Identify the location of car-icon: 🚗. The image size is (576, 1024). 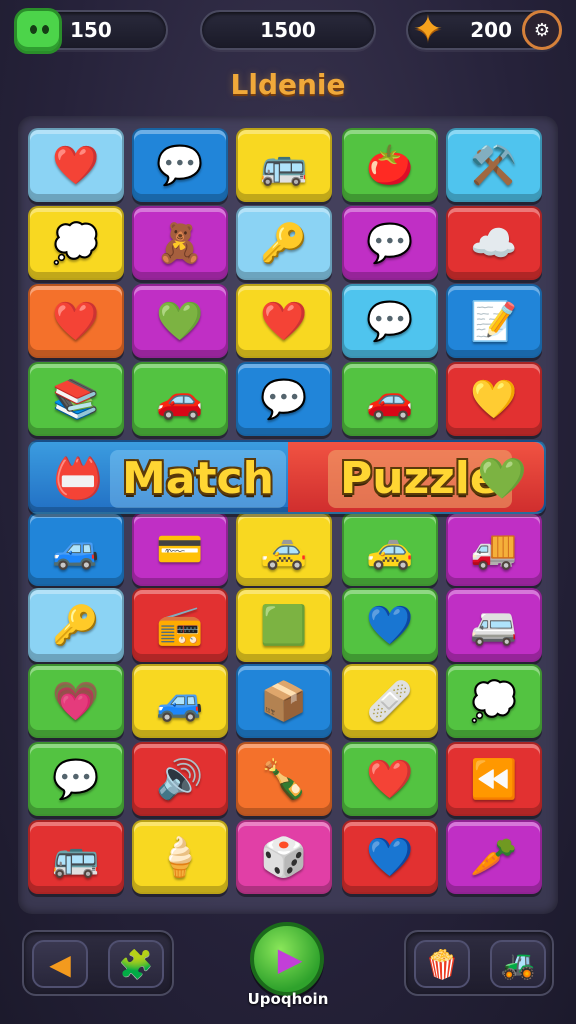
(180, 398).